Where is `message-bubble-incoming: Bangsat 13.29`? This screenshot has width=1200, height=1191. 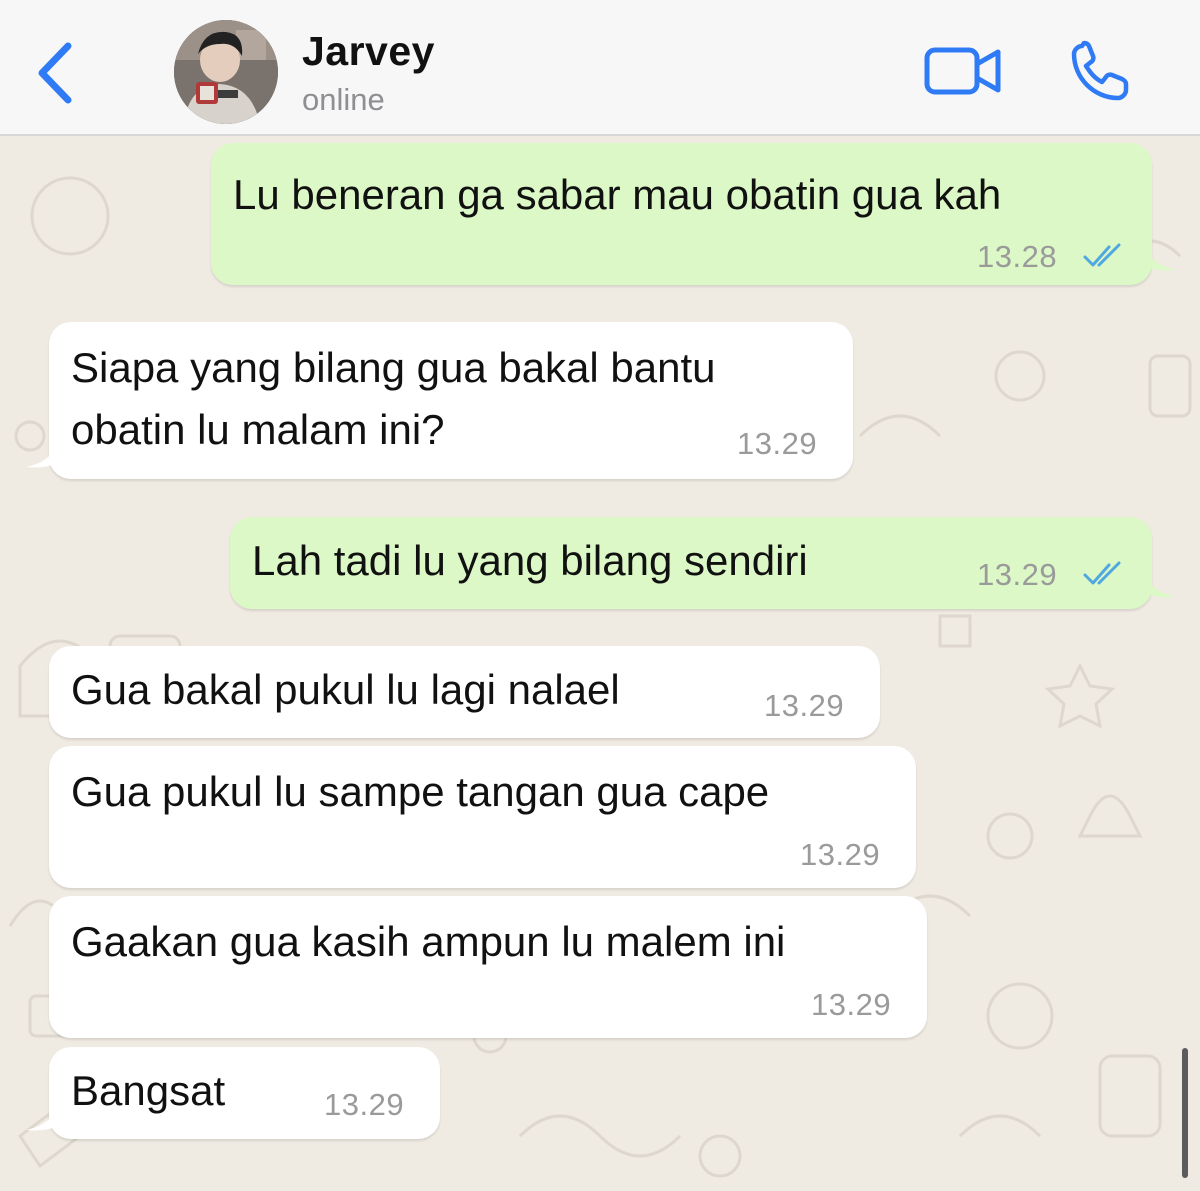
message-bubble-incoming: Bangsat 13.29 is located at coordinates (244, 1093).